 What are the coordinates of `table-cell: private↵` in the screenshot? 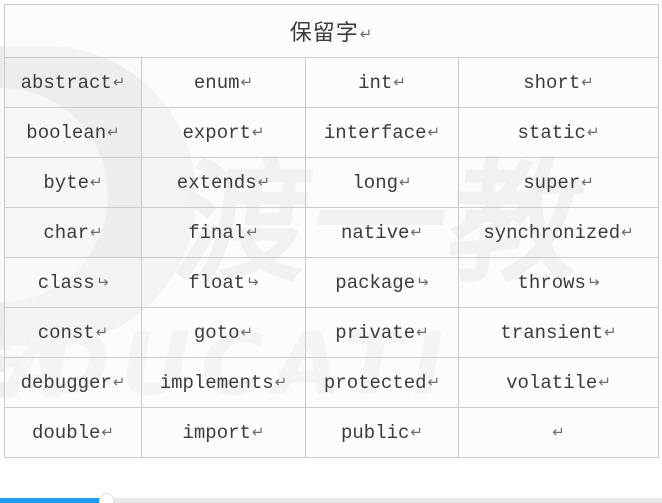 It's located at (382, 332).